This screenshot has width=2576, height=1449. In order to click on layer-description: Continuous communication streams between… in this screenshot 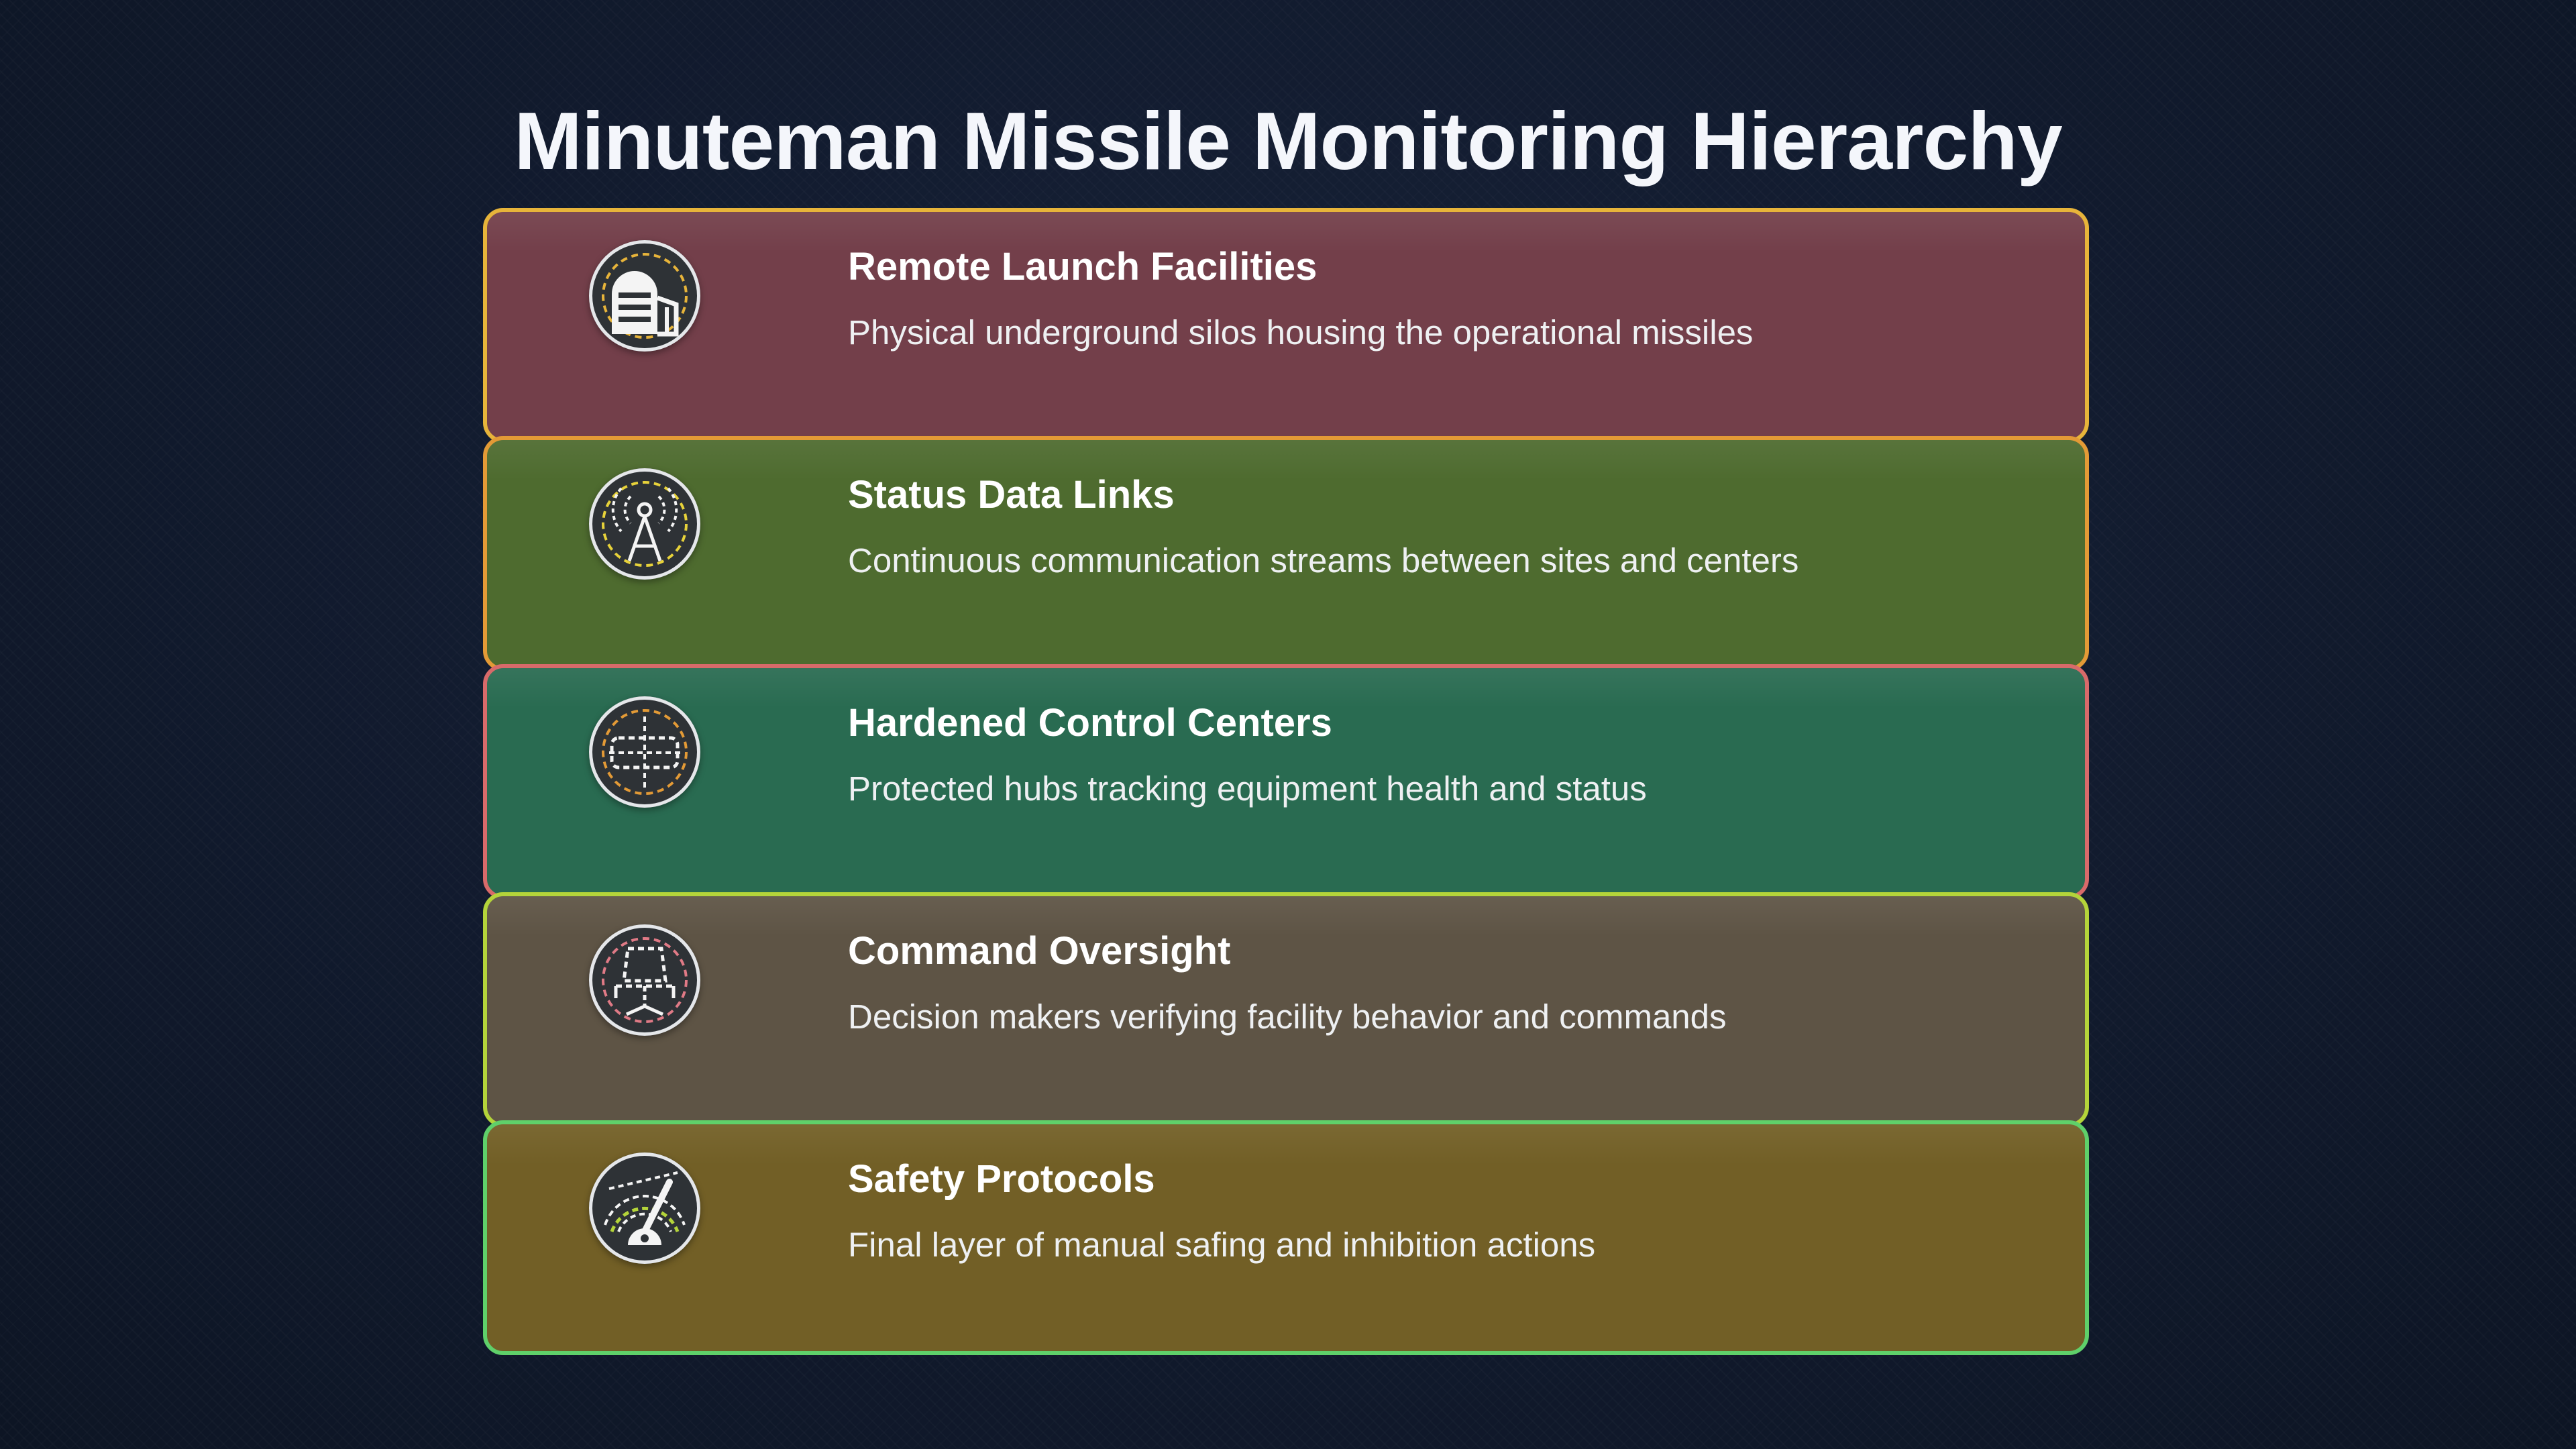, I will do `click(1323, 560)`.